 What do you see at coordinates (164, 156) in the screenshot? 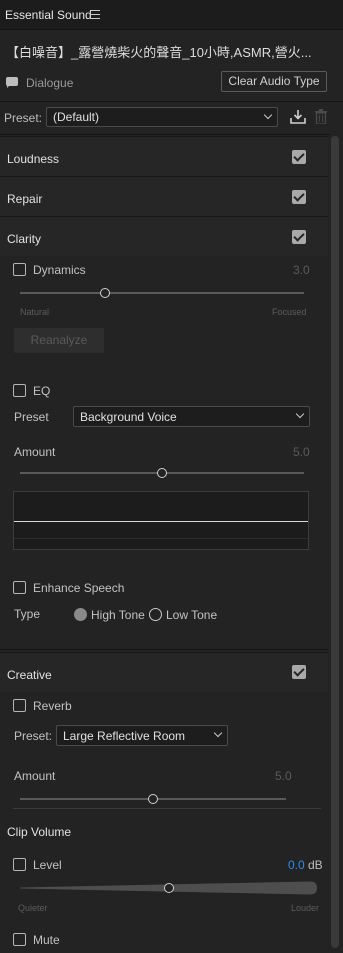
I see `section-loudness: Loudness` at bounding box center [164, 156].